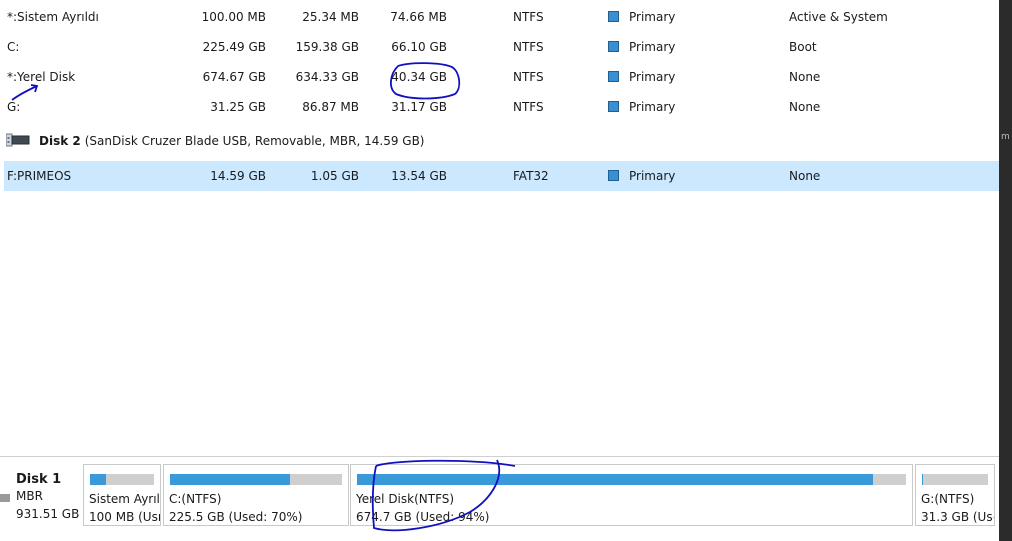  Describe the element at coordinates (330, 17) in the screenshot. I see `partition-used: 25.34 MB` at that location.